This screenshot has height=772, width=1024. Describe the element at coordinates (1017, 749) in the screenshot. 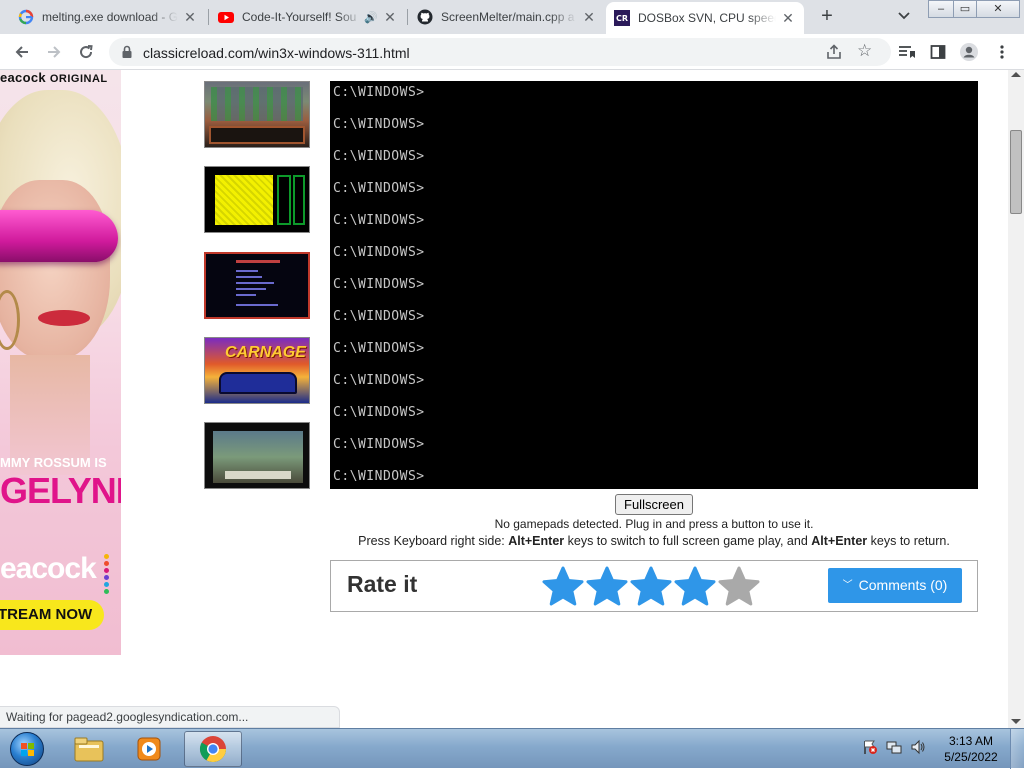

I see `show-desktop-button` at that location.